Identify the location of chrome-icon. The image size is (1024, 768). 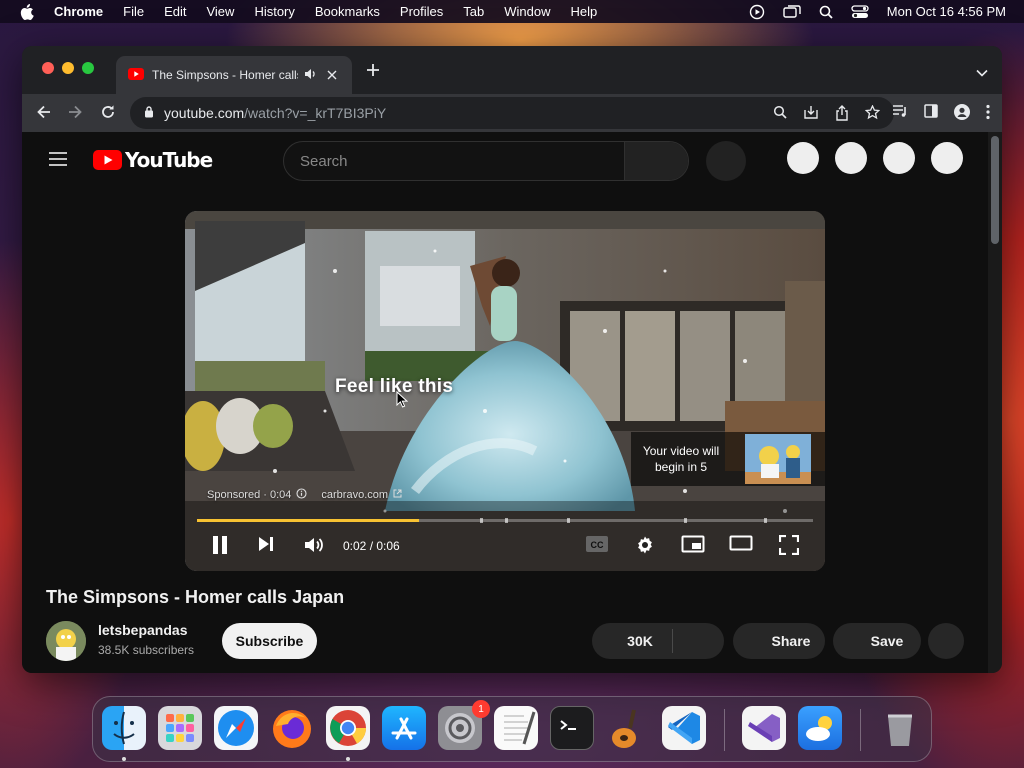
(348, 728).